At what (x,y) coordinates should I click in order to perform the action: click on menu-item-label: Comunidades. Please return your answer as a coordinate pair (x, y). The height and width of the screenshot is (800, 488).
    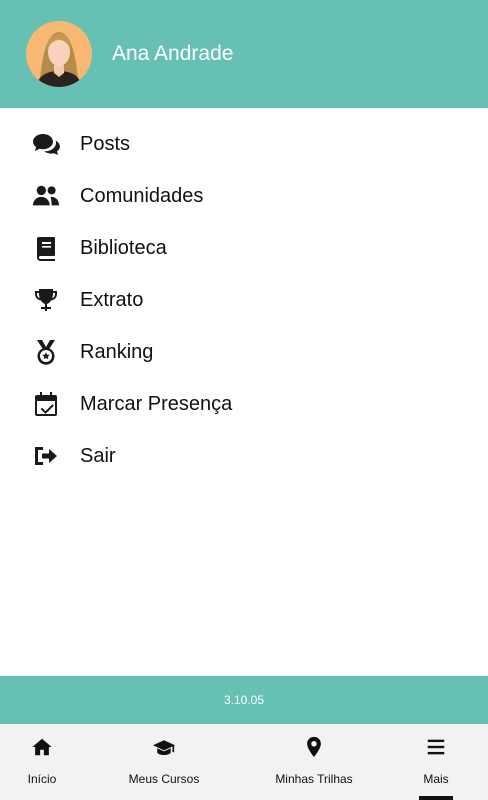
    Looking at the image, I should click on (142, 195).